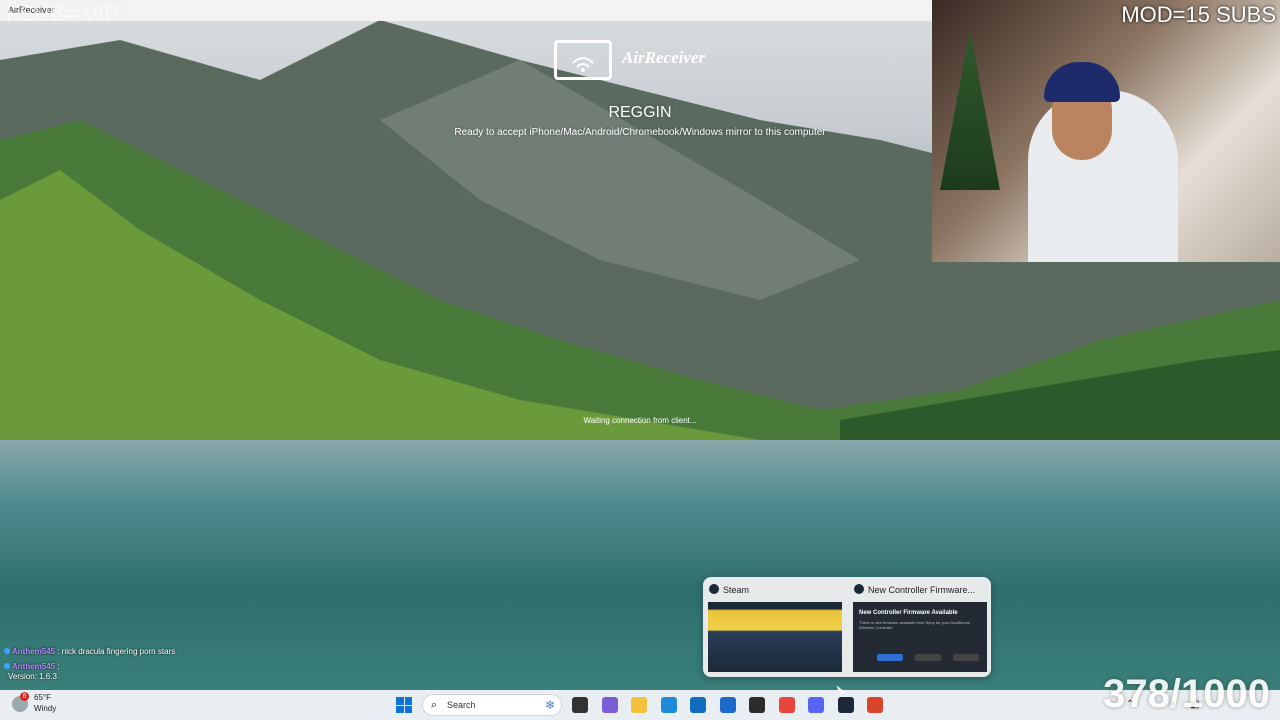  What do you see at coordinates (966, 657) in the screenshot?
I see `thumb-later-button` at bounding box center [966, 657].